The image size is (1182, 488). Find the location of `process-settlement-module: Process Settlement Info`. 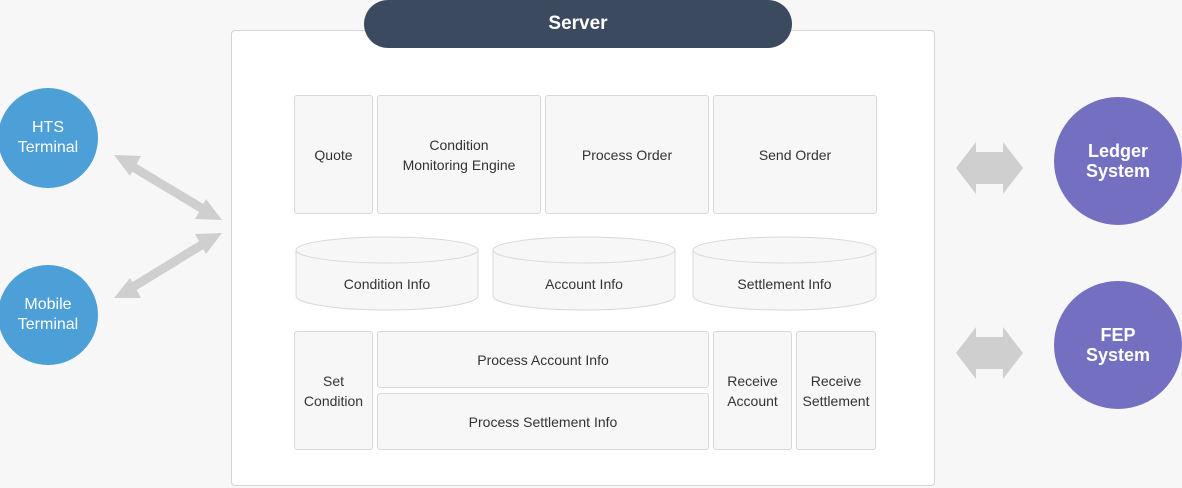

process-settlement-module: Process Settlement Info is located at coordinates (543, 421).